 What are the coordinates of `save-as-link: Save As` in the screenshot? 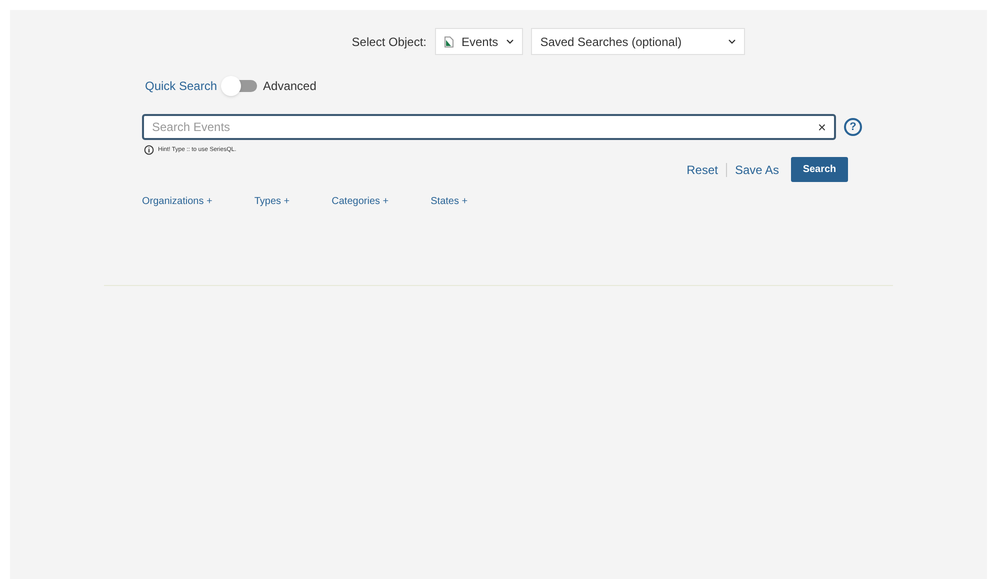 It's located at (756, 169).